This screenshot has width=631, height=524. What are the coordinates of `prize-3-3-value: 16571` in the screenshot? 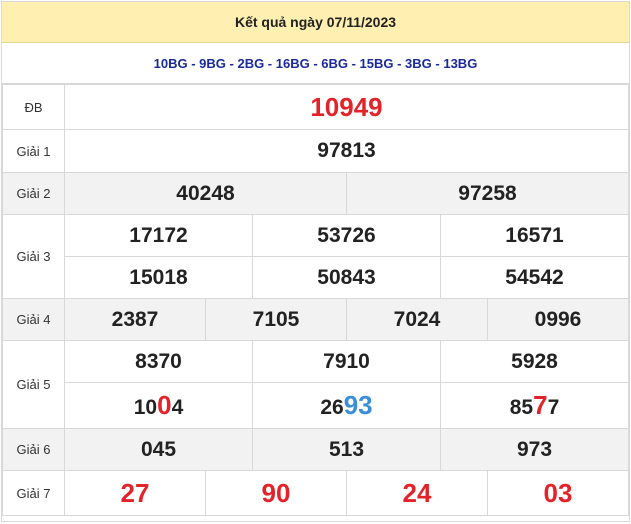 It's located at (534, 235).